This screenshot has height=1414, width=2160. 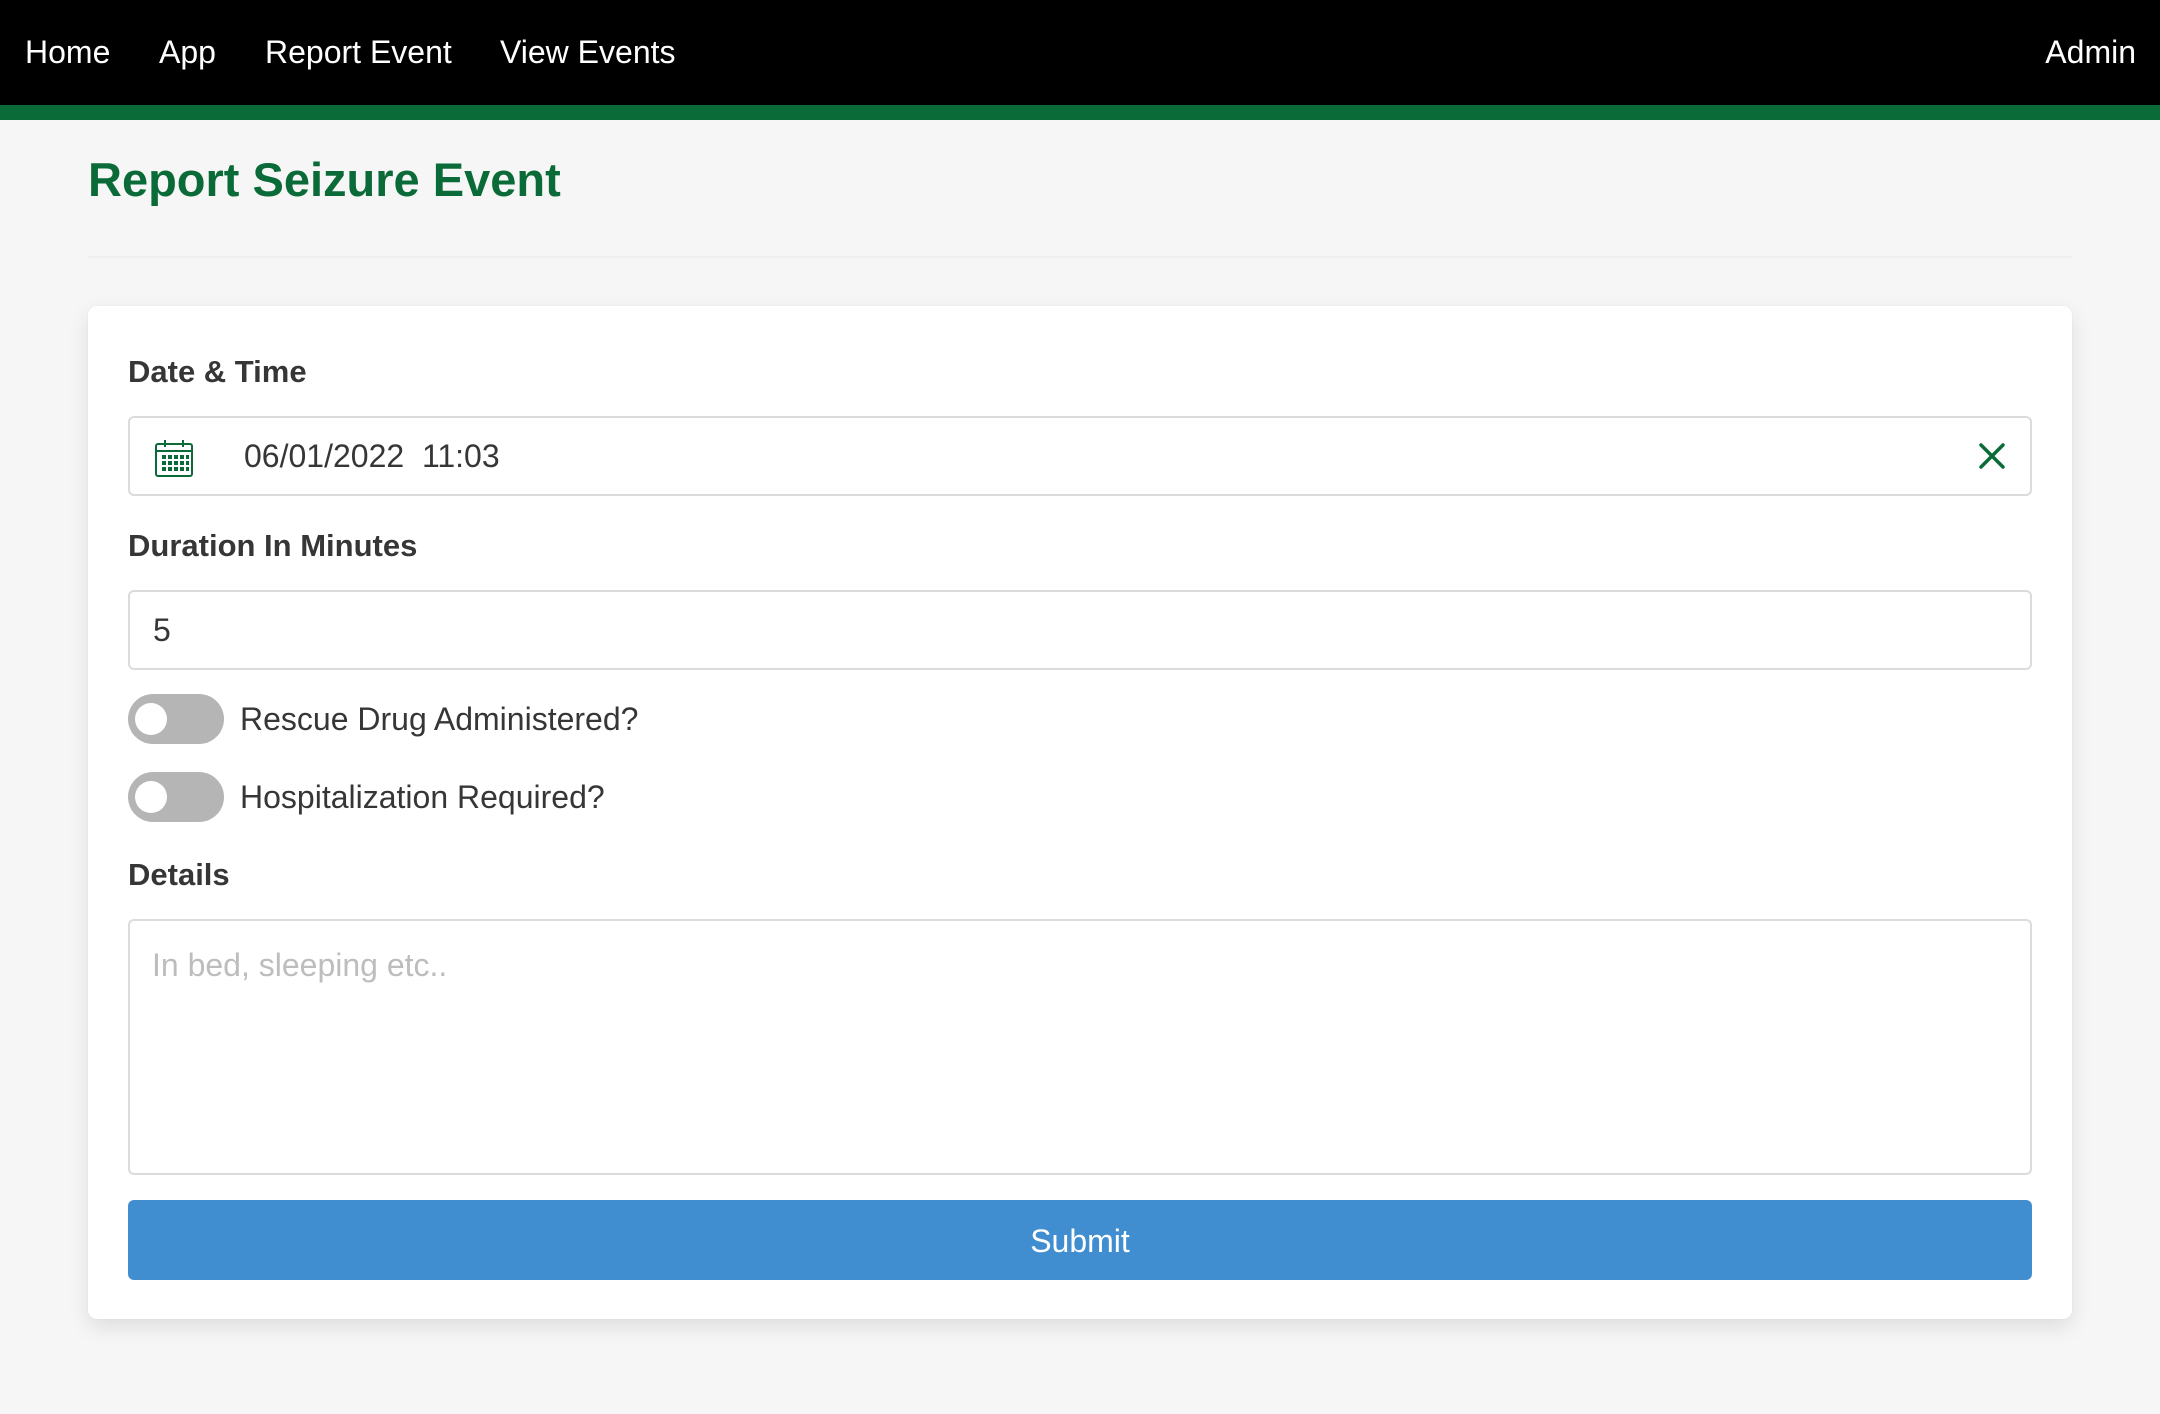 What do you see at coordinates (358, 52) in the screenshot?
I see `nav-item-report-event: Report Event` at bounding box center [358, 52].